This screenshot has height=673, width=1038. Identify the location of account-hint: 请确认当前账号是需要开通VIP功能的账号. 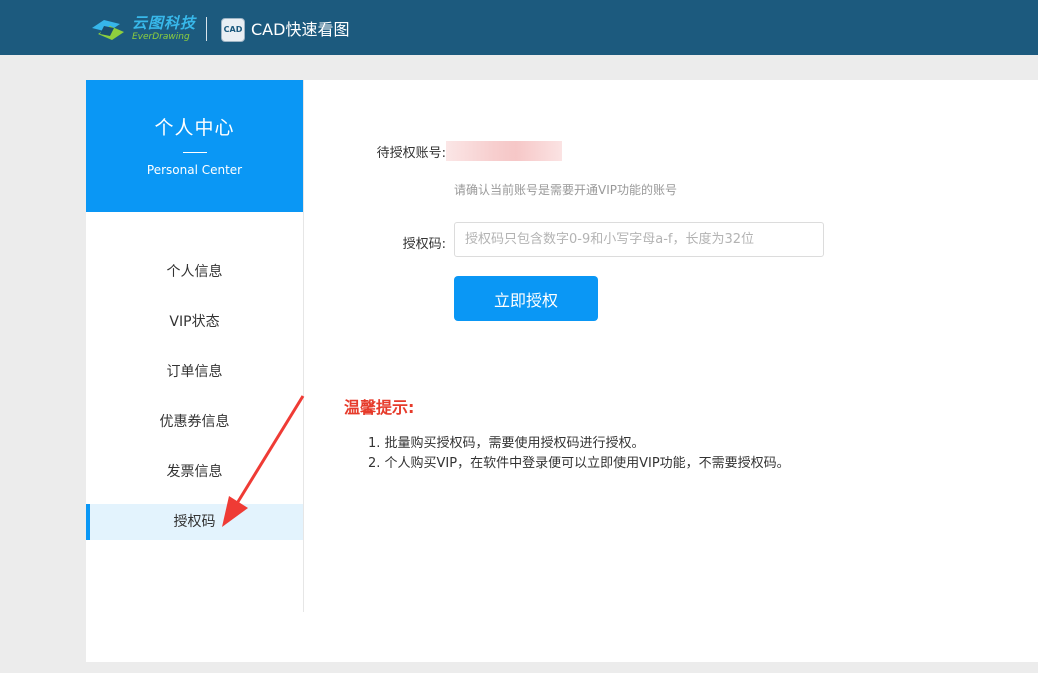
(565, 190).